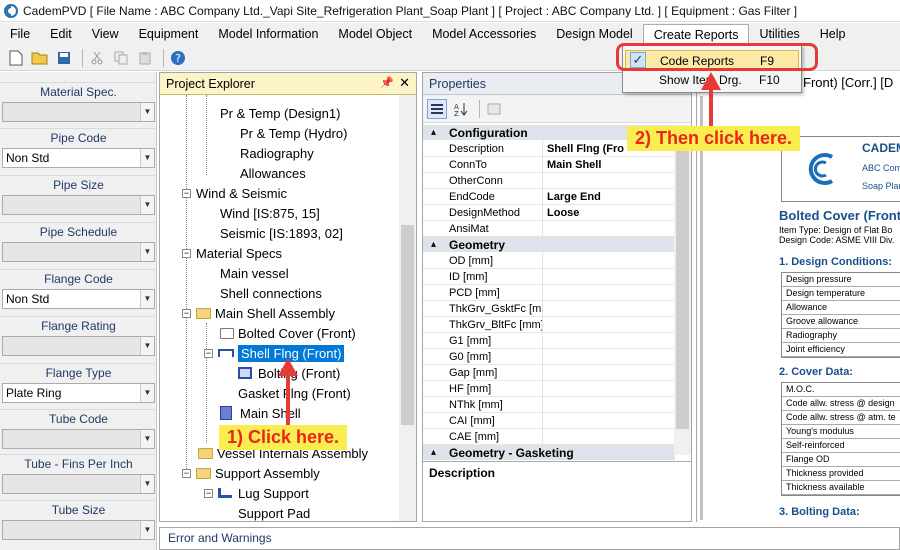  Describe the element at coordinates (833, 34) in the screenshot. I see `menu-help: Help` at that location.